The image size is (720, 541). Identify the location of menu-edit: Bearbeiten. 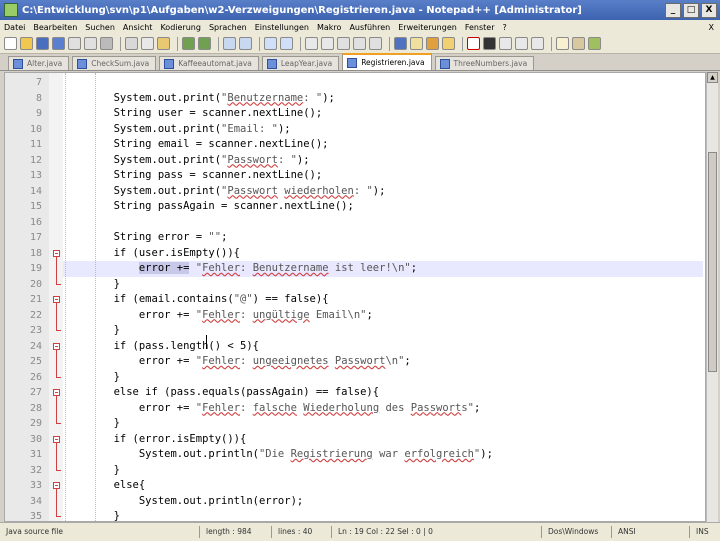
(55, 27).